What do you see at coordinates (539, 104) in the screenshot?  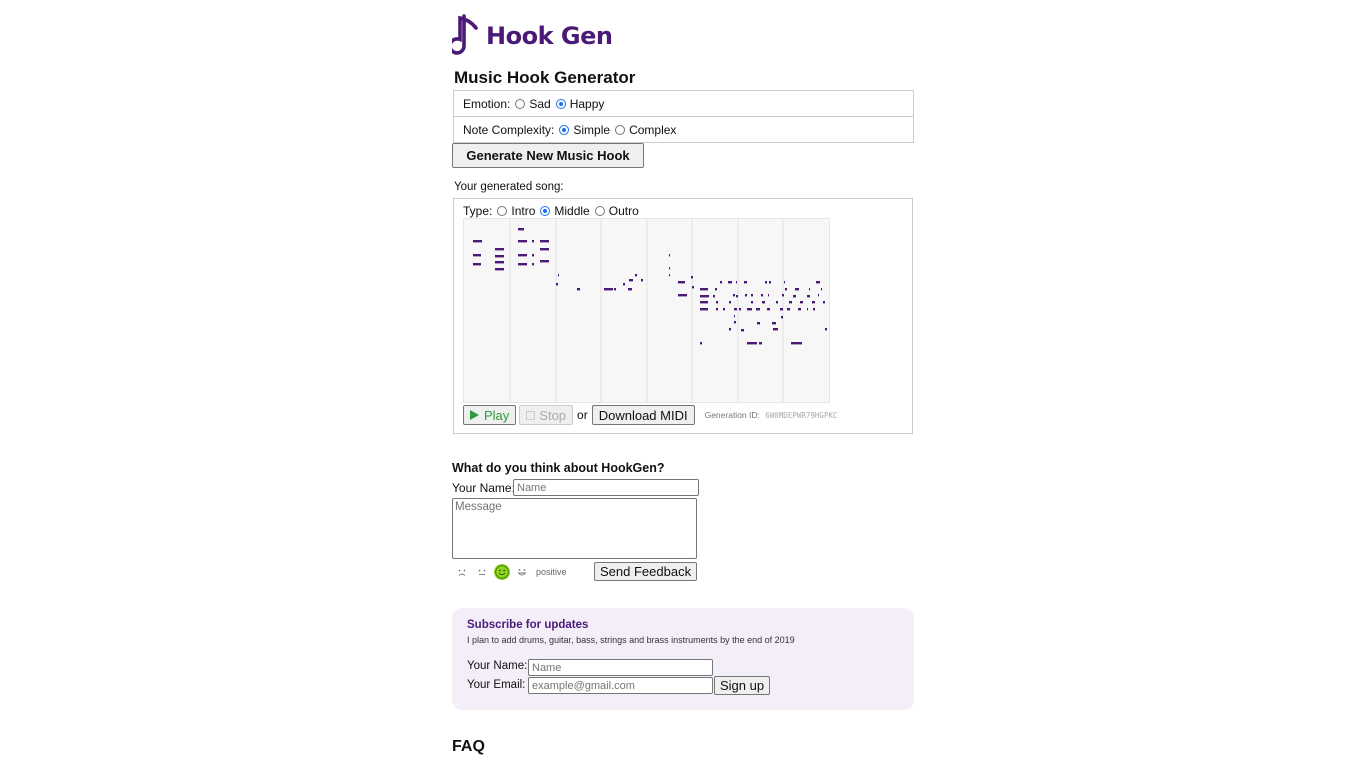 I see `emotion-sad-label: Sad` at bounding box center [539, 104].